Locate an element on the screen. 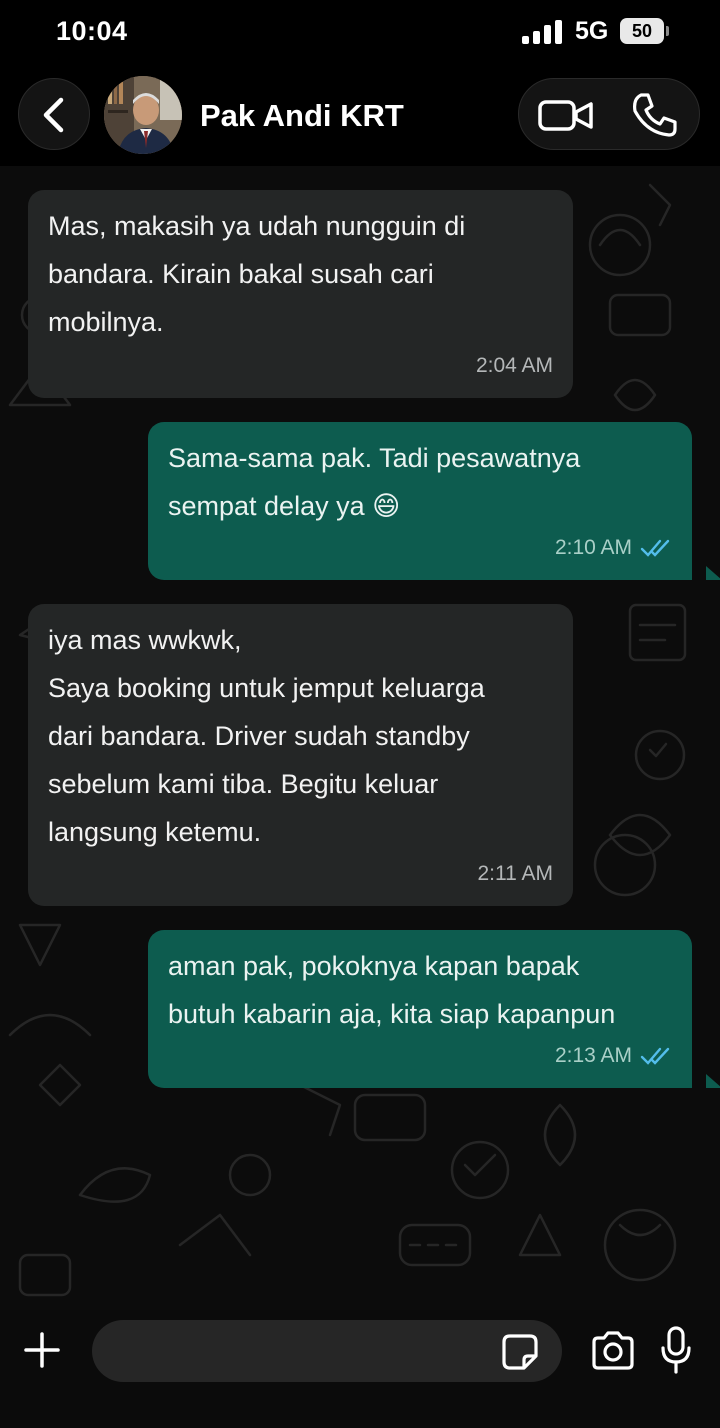  battery-level: 50 is located at coordinates (642, 31).